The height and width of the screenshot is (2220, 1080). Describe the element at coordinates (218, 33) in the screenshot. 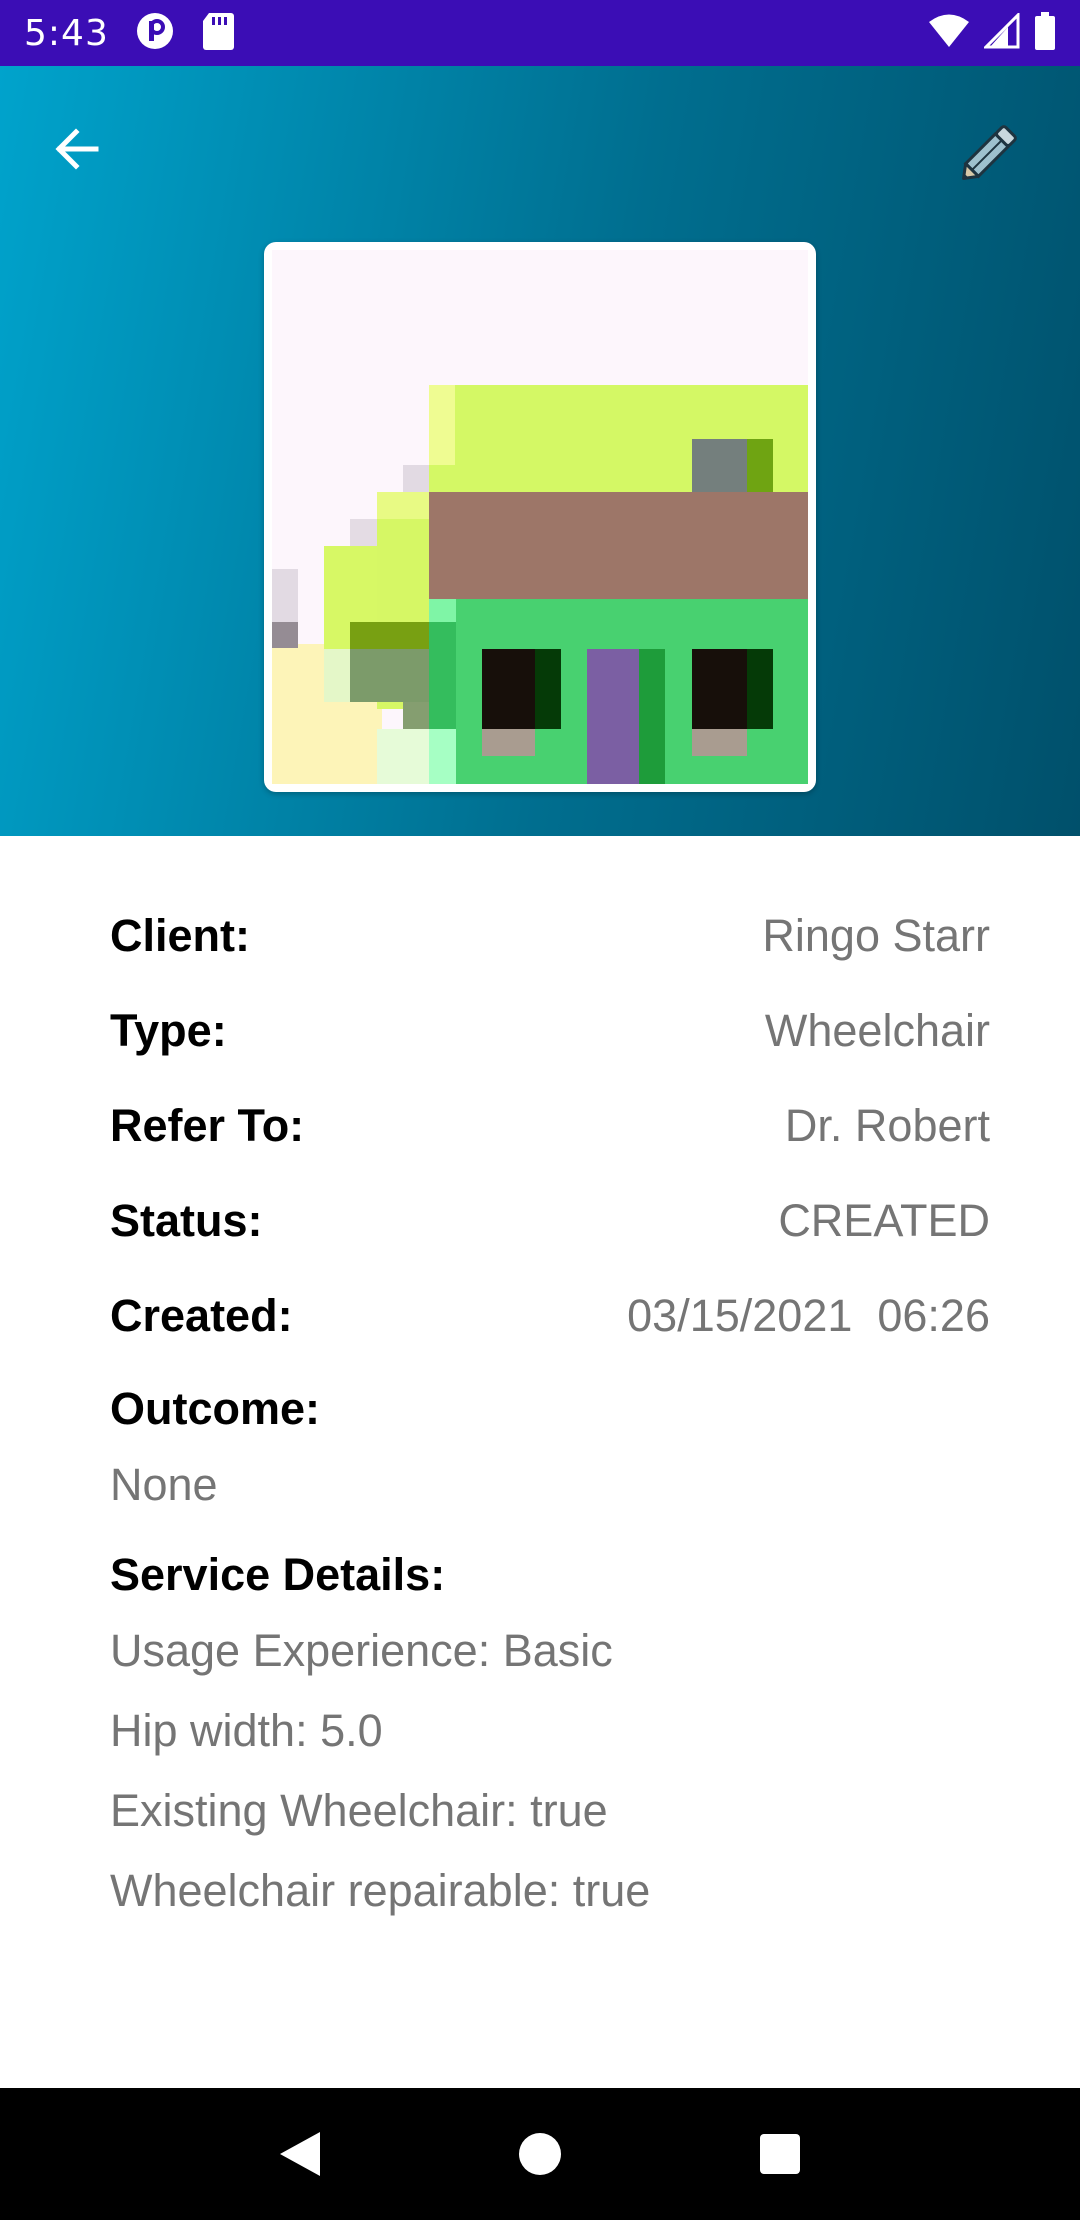

I see `sd-card-icon` at that location.